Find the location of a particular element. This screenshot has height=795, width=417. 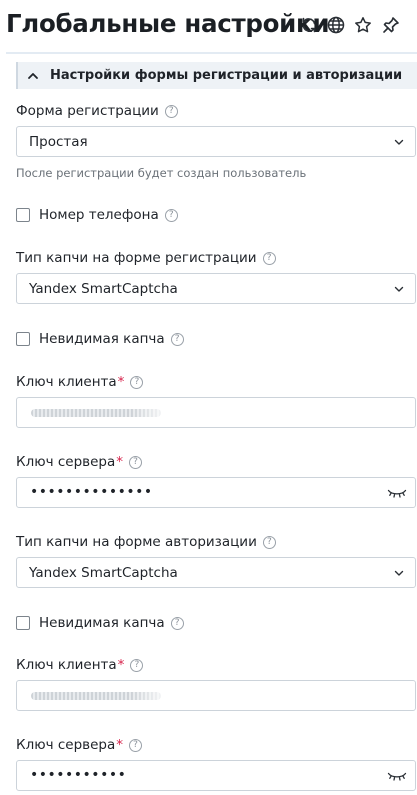

star-icon is located at coordinates (363, 25).